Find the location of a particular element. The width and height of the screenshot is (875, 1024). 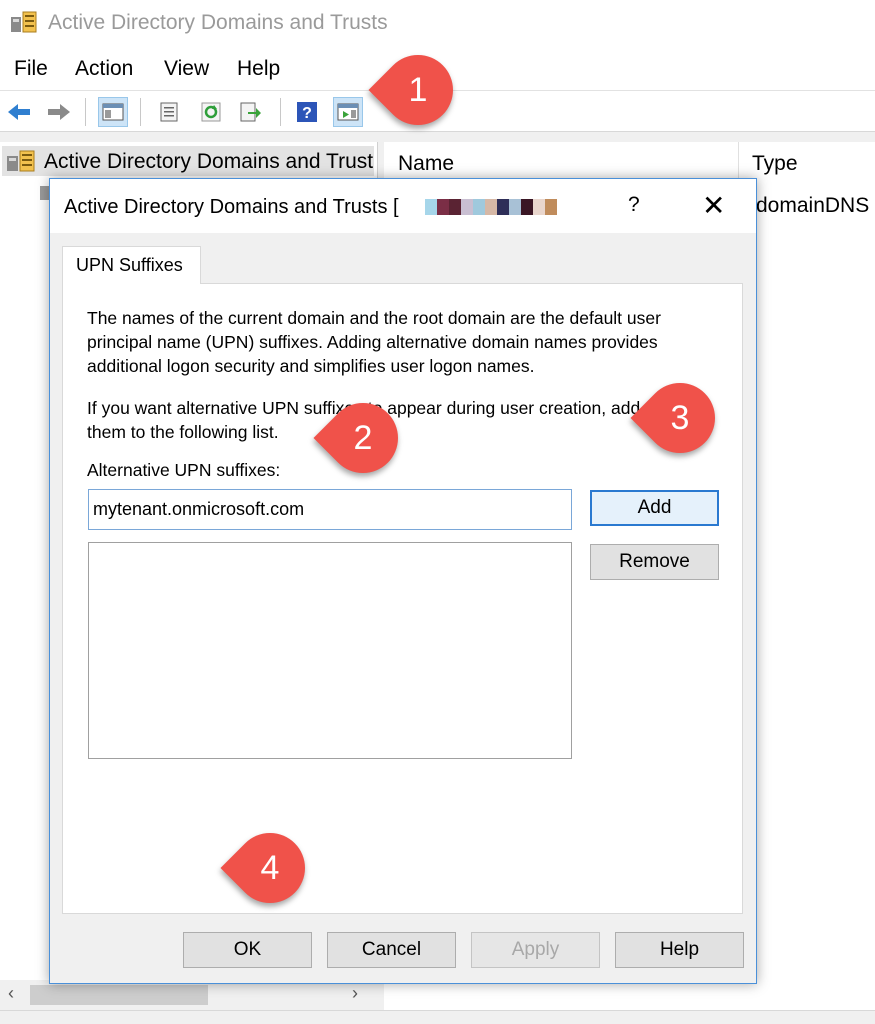

callout-number-4: 4 is located at coordinates (270, 867).